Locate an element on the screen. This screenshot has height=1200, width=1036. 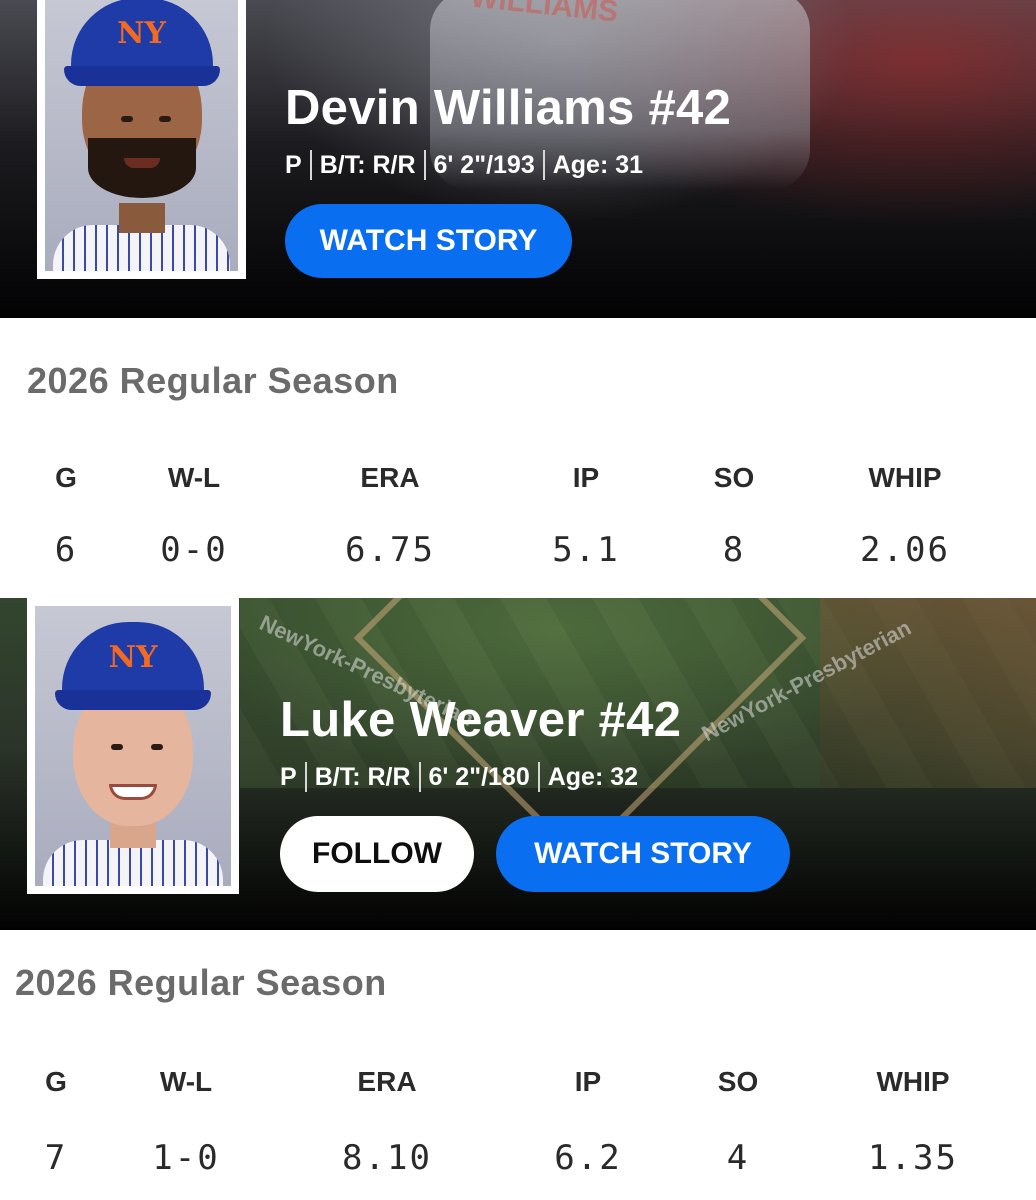
bio-height-weight: 6' 2"/193 is located at coordinates (484, 164).